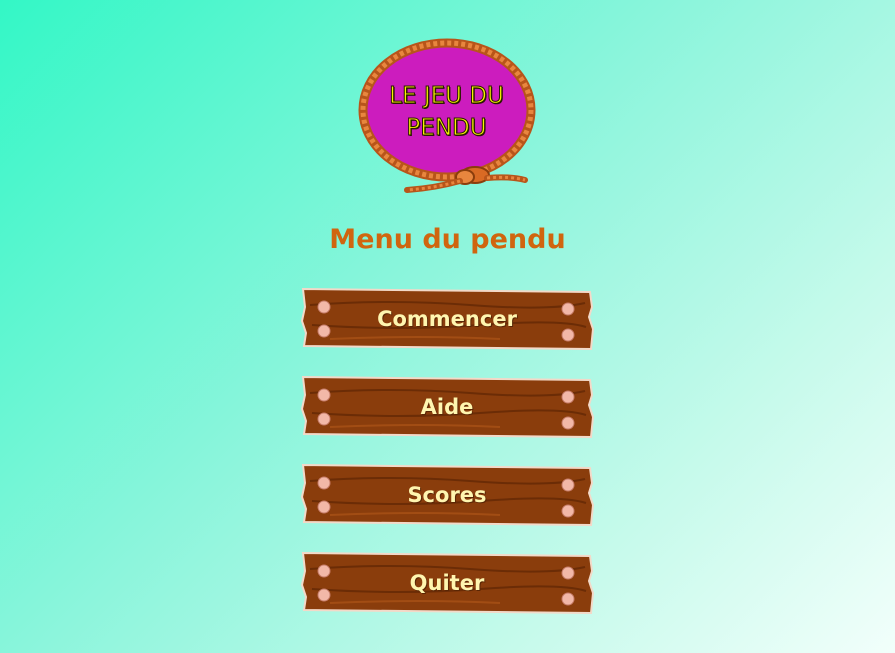  What do you see at coordinates (446, 128) in the screenshot?
I see `logo-title-line2: PENDU` at bounding box center [446, 128].